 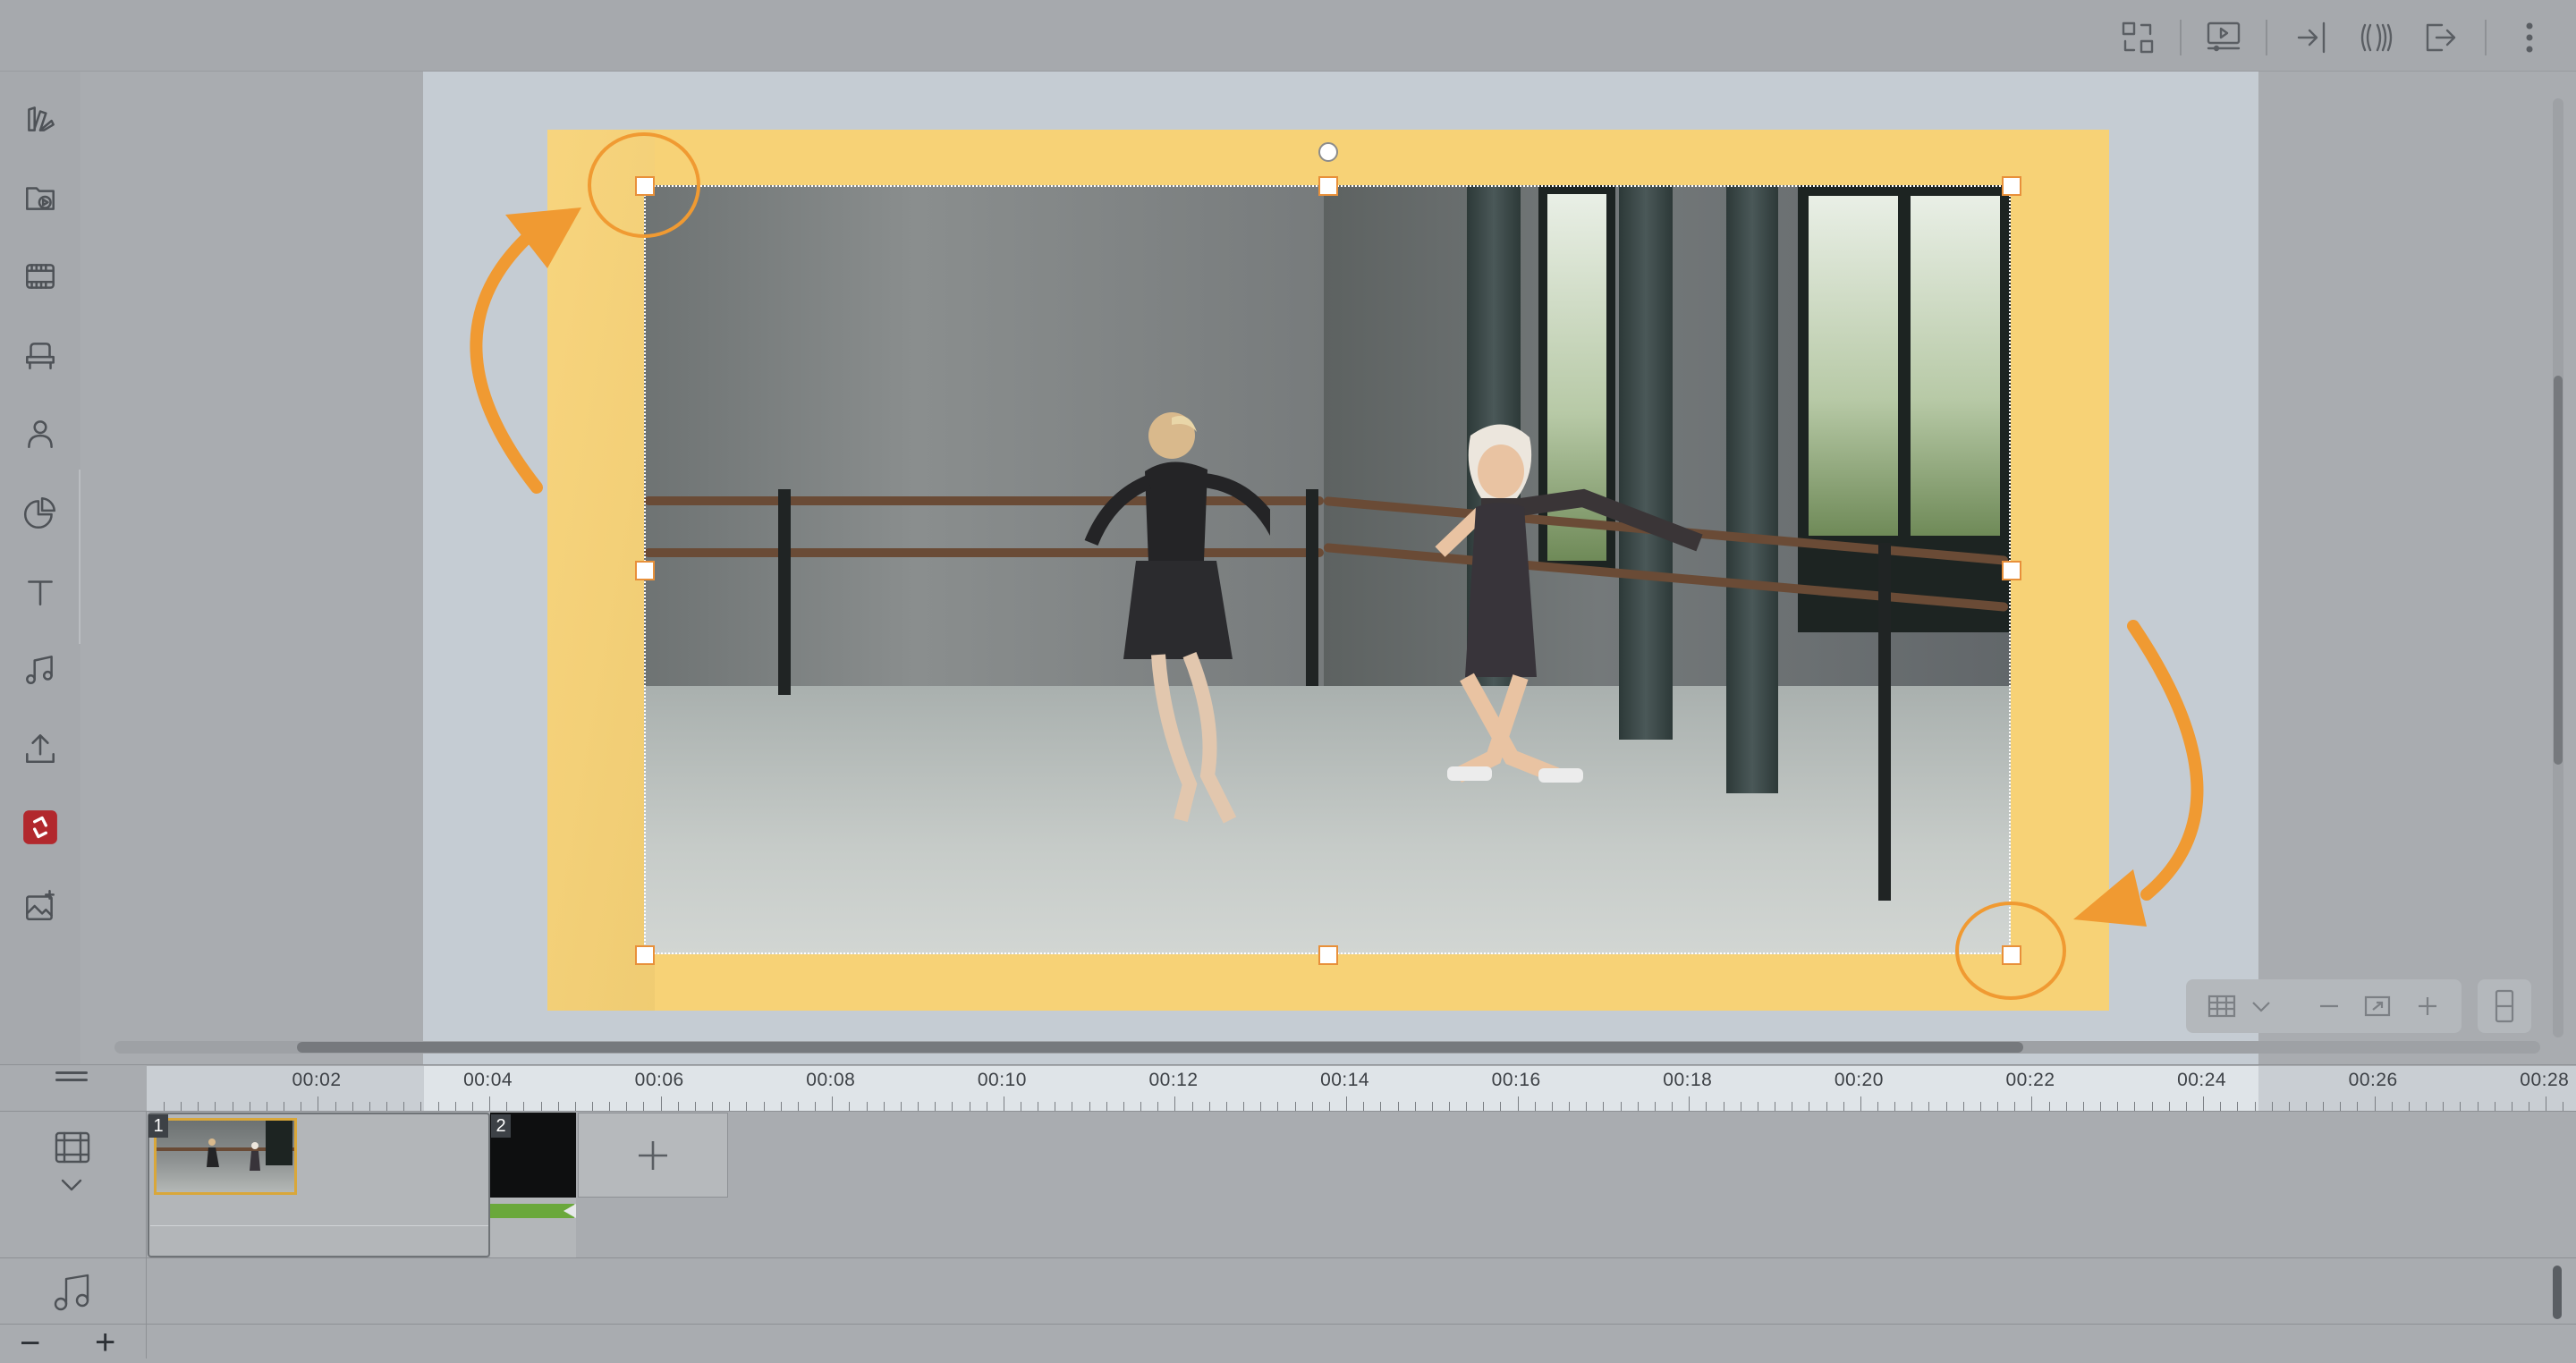 I want to click on enter-icon, so click(x=2311, y=38).